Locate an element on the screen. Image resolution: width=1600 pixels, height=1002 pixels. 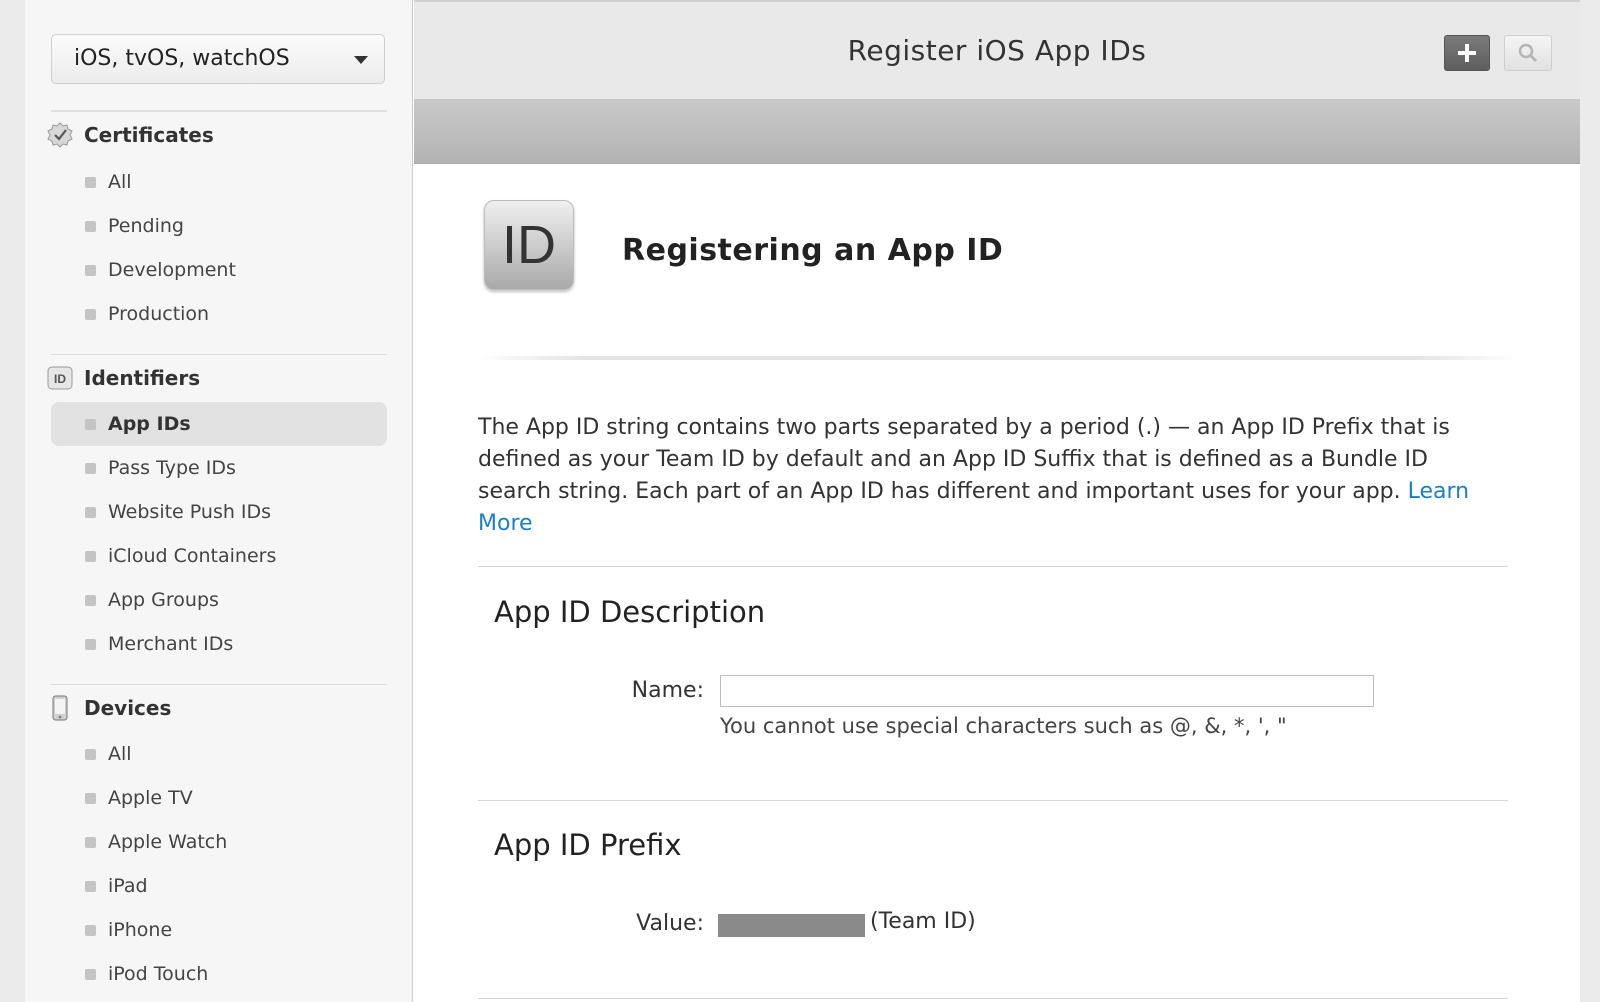
sidebar-item-apple-tv: Apple TV is located at coordinates (219, 798).